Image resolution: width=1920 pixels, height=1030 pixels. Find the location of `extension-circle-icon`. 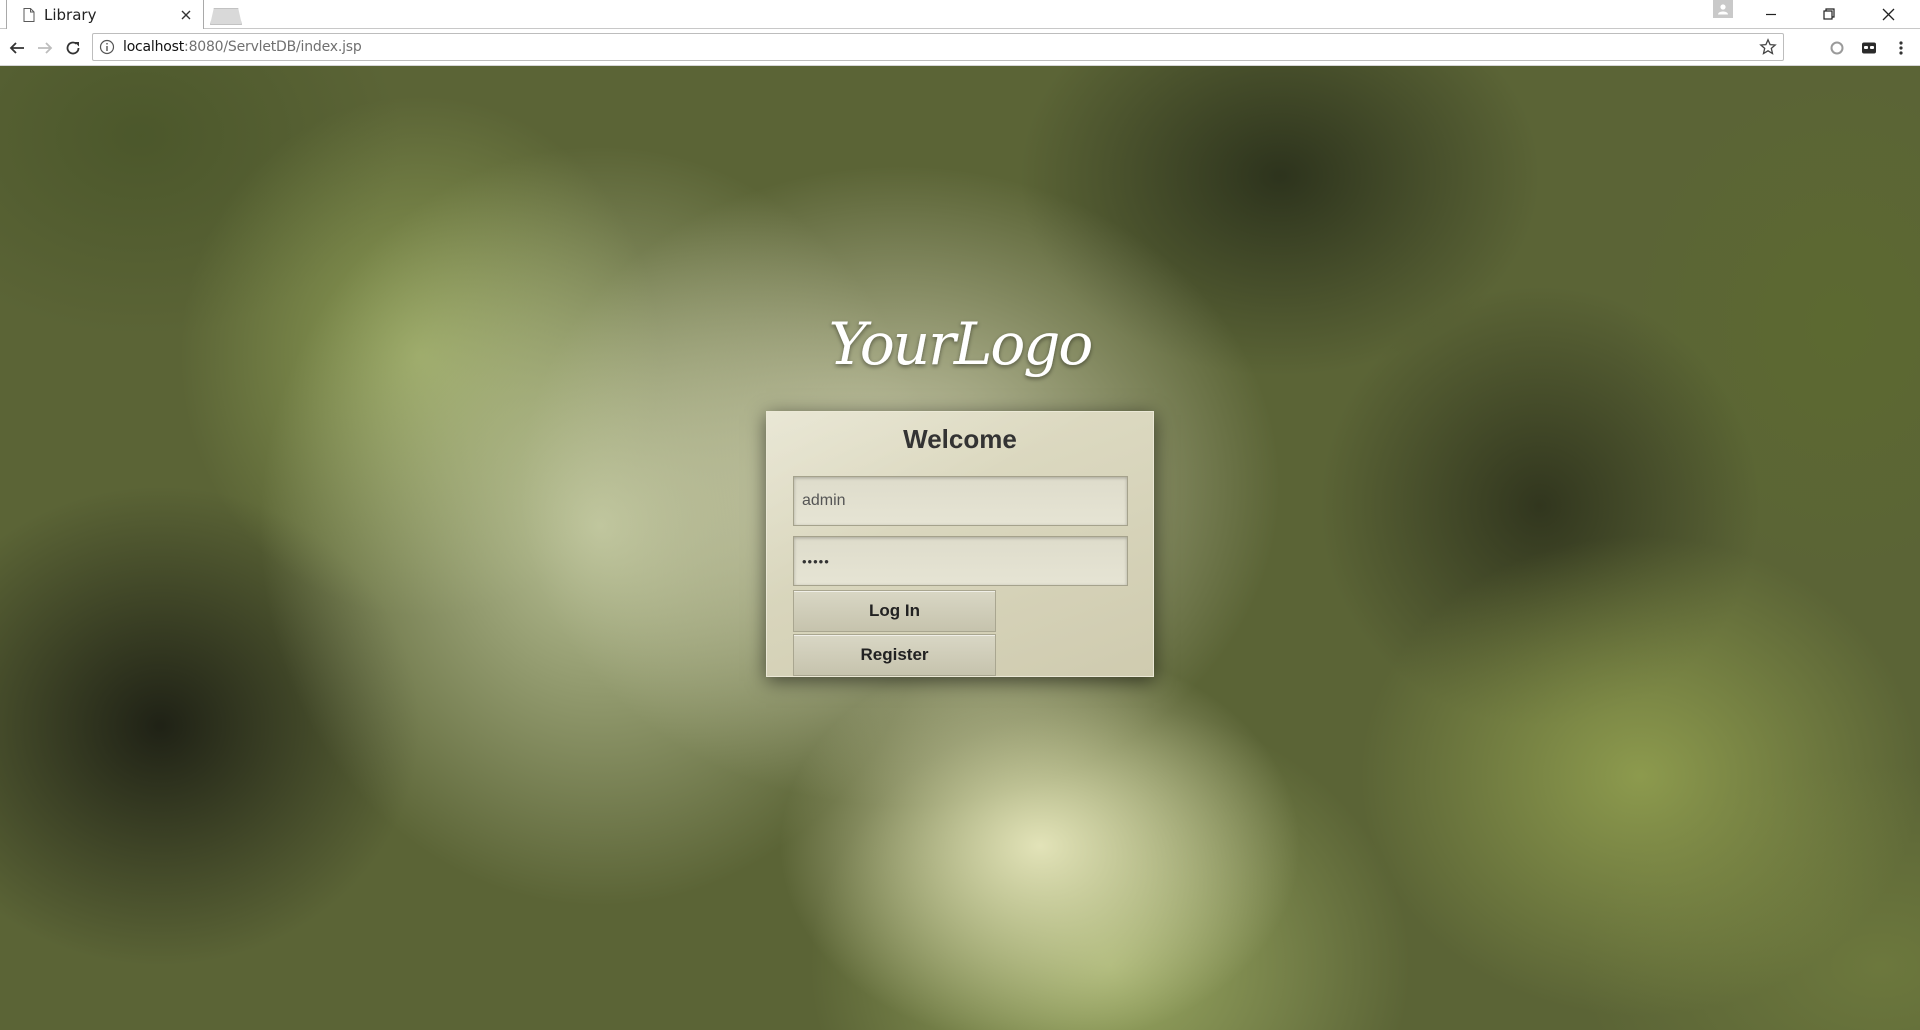

extension-circle-icon is located at coordinates (1837, 48).